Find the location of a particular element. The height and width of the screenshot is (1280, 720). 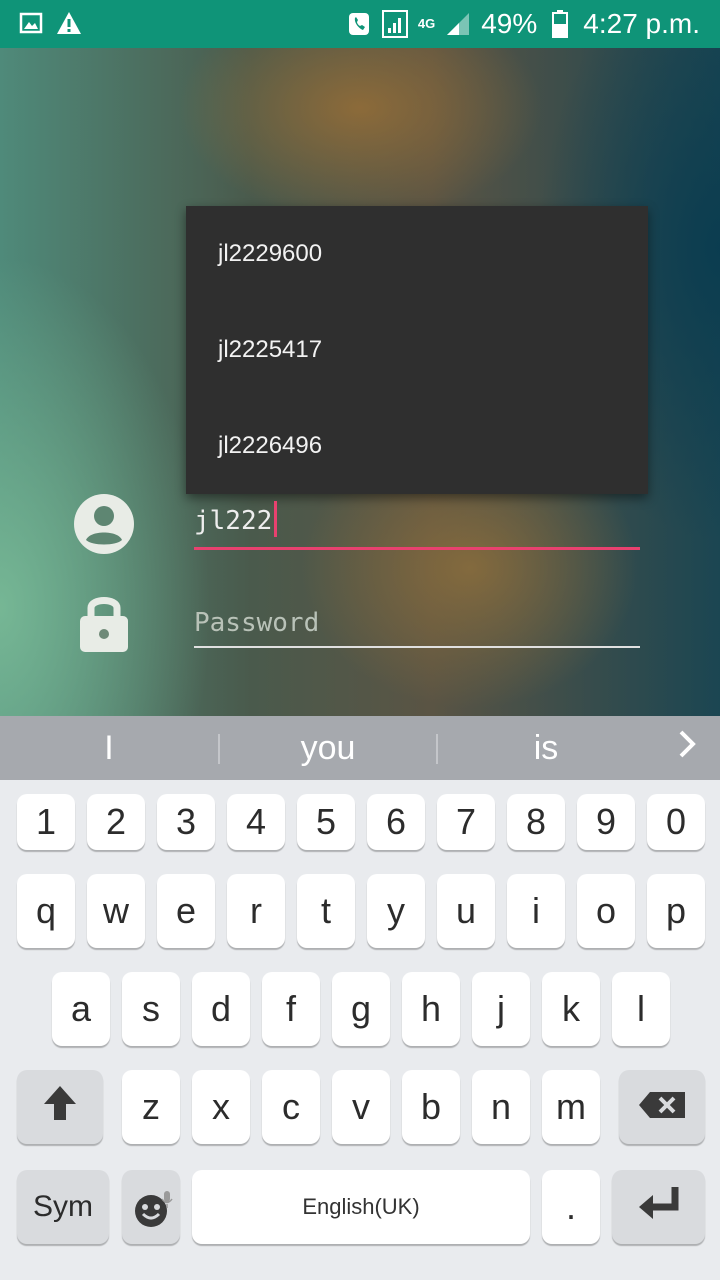

key-o: o is located at coordinates (606, 911).